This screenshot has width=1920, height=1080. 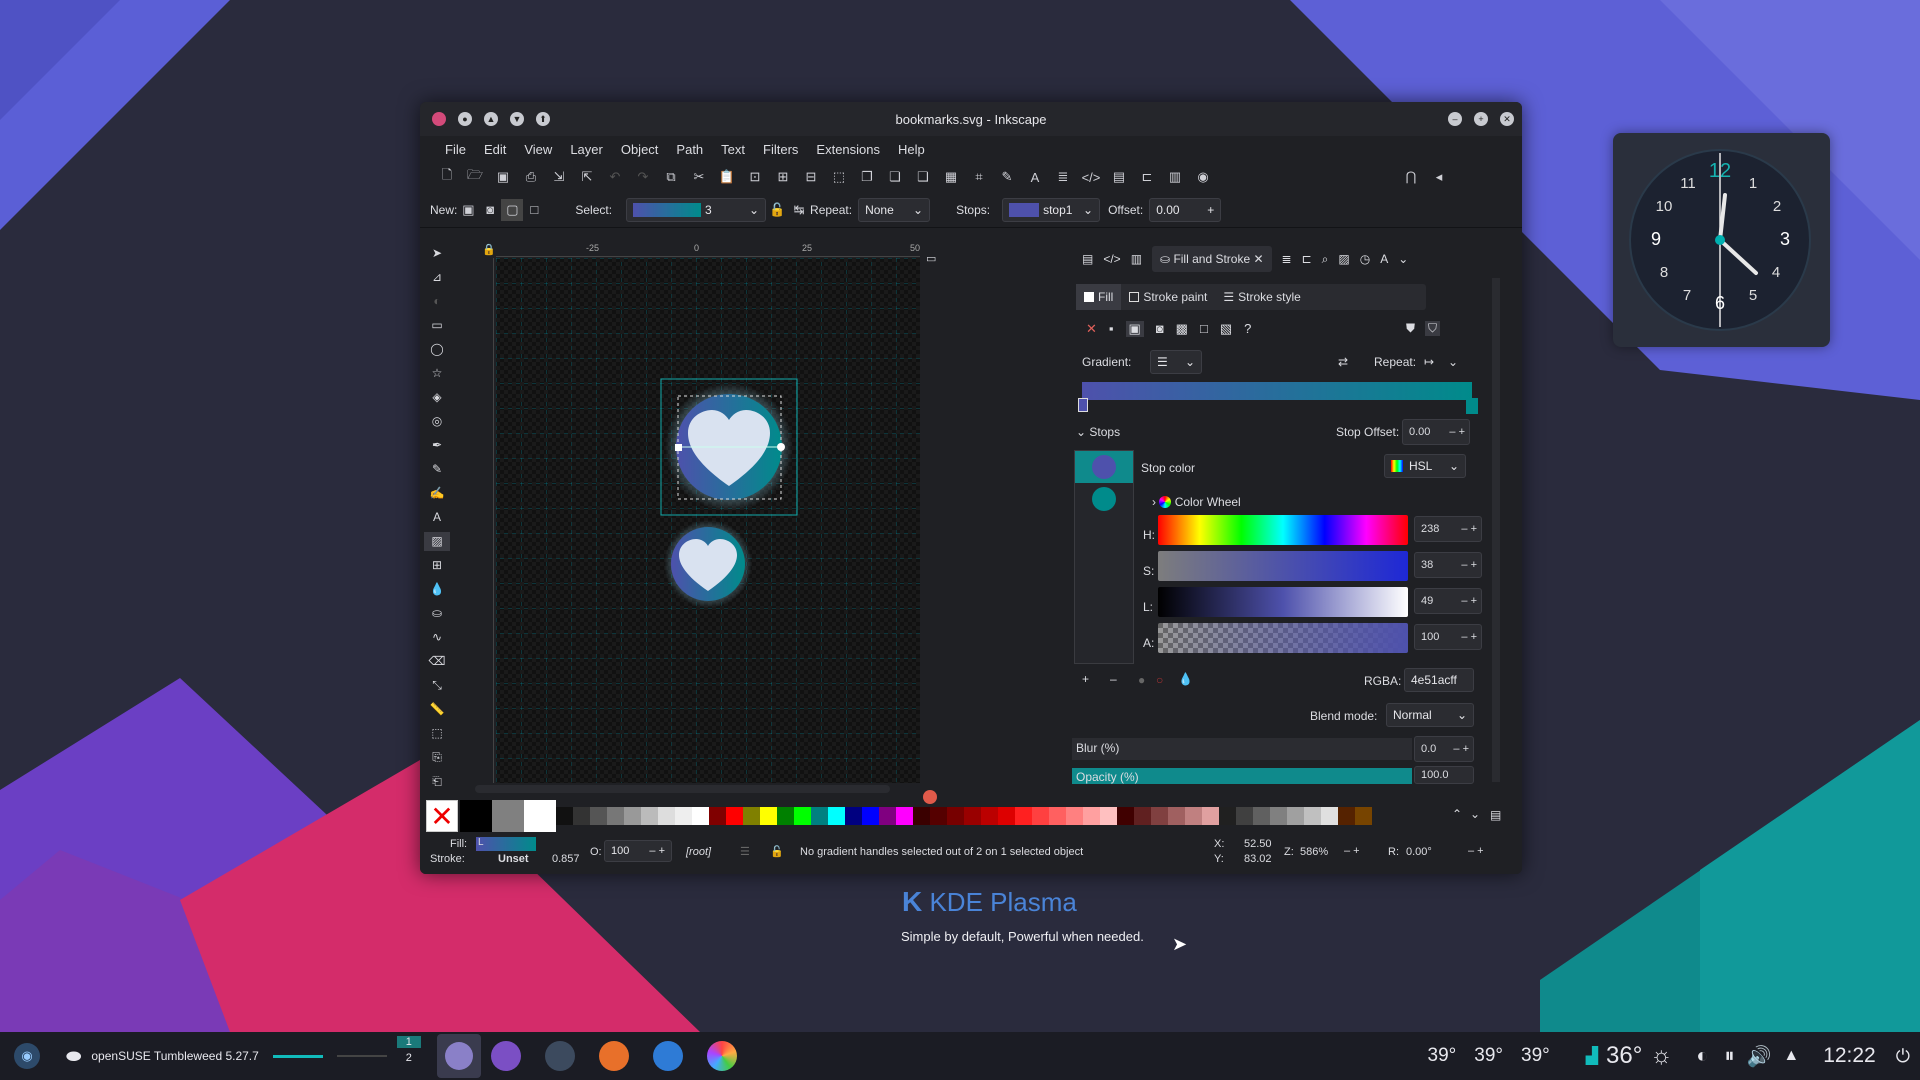 I want to click on task-settings-icon, so click(x=559, y=1056).